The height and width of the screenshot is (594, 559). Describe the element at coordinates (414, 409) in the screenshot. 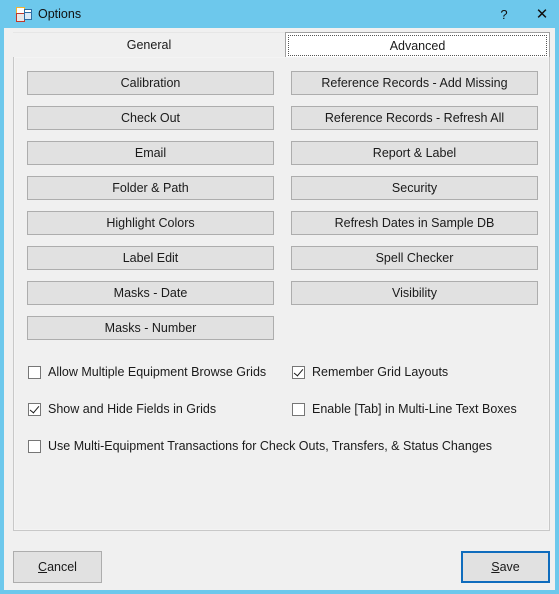

I see `checkbox-label: Enable [Tab] in Multi-Line Text Boxes` at that location.